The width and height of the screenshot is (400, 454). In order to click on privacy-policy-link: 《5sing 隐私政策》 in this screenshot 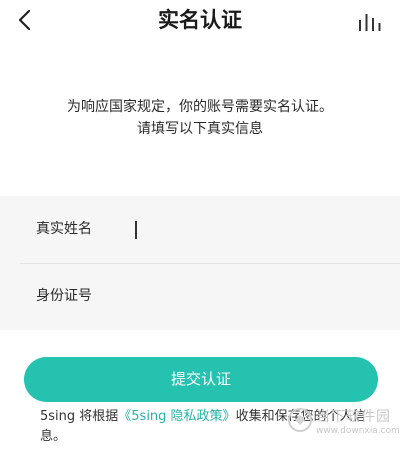, I will do `click(176, 416)`.